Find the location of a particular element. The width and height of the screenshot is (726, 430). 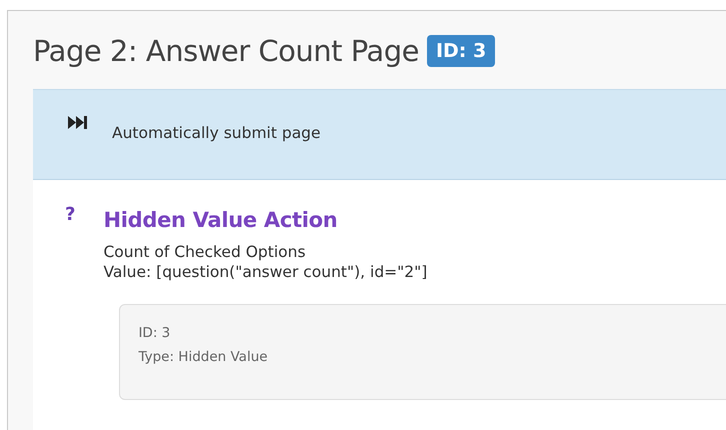

page-title: Page 2: Answer Count Page is located at coordinates (226, 51).